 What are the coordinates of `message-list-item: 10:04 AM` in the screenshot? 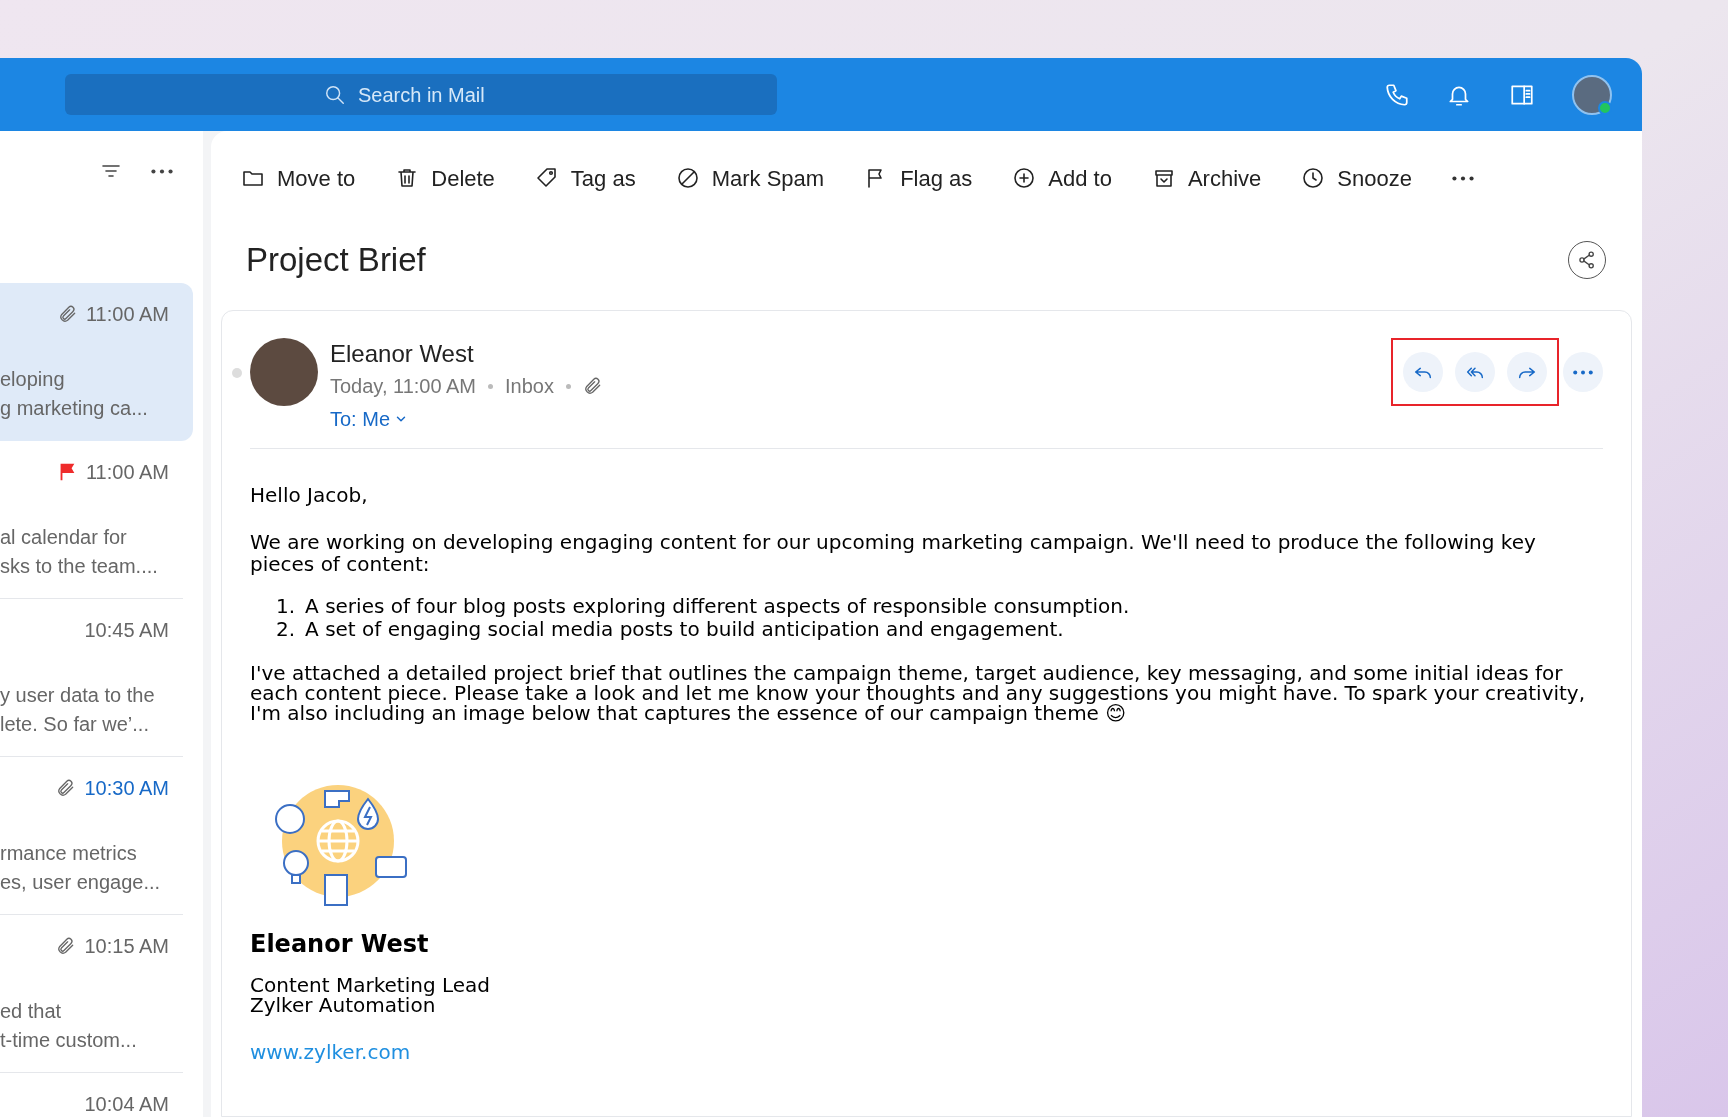 It's located at (91, 1095).